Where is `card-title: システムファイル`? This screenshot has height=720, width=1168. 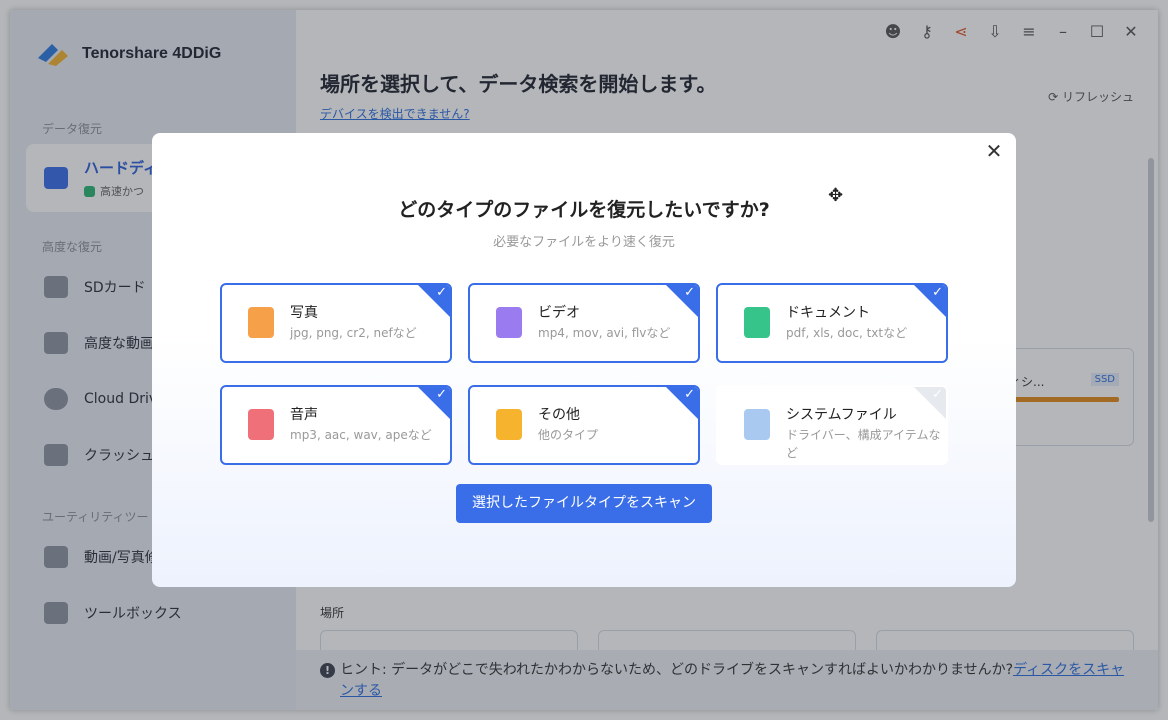
card-title: システムファイル is located at coordinates (841, 415).